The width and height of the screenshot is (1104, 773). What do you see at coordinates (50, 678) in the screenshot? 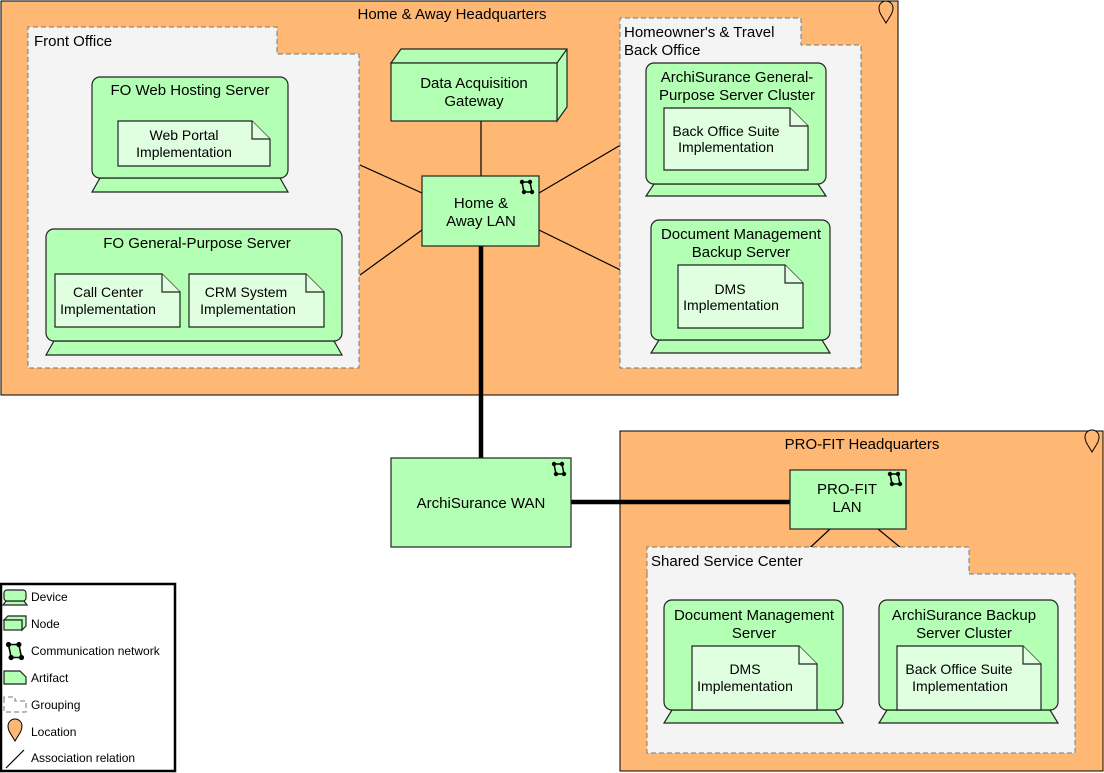
I see `svg-text: Artifact` at bounding box center [50, 678].